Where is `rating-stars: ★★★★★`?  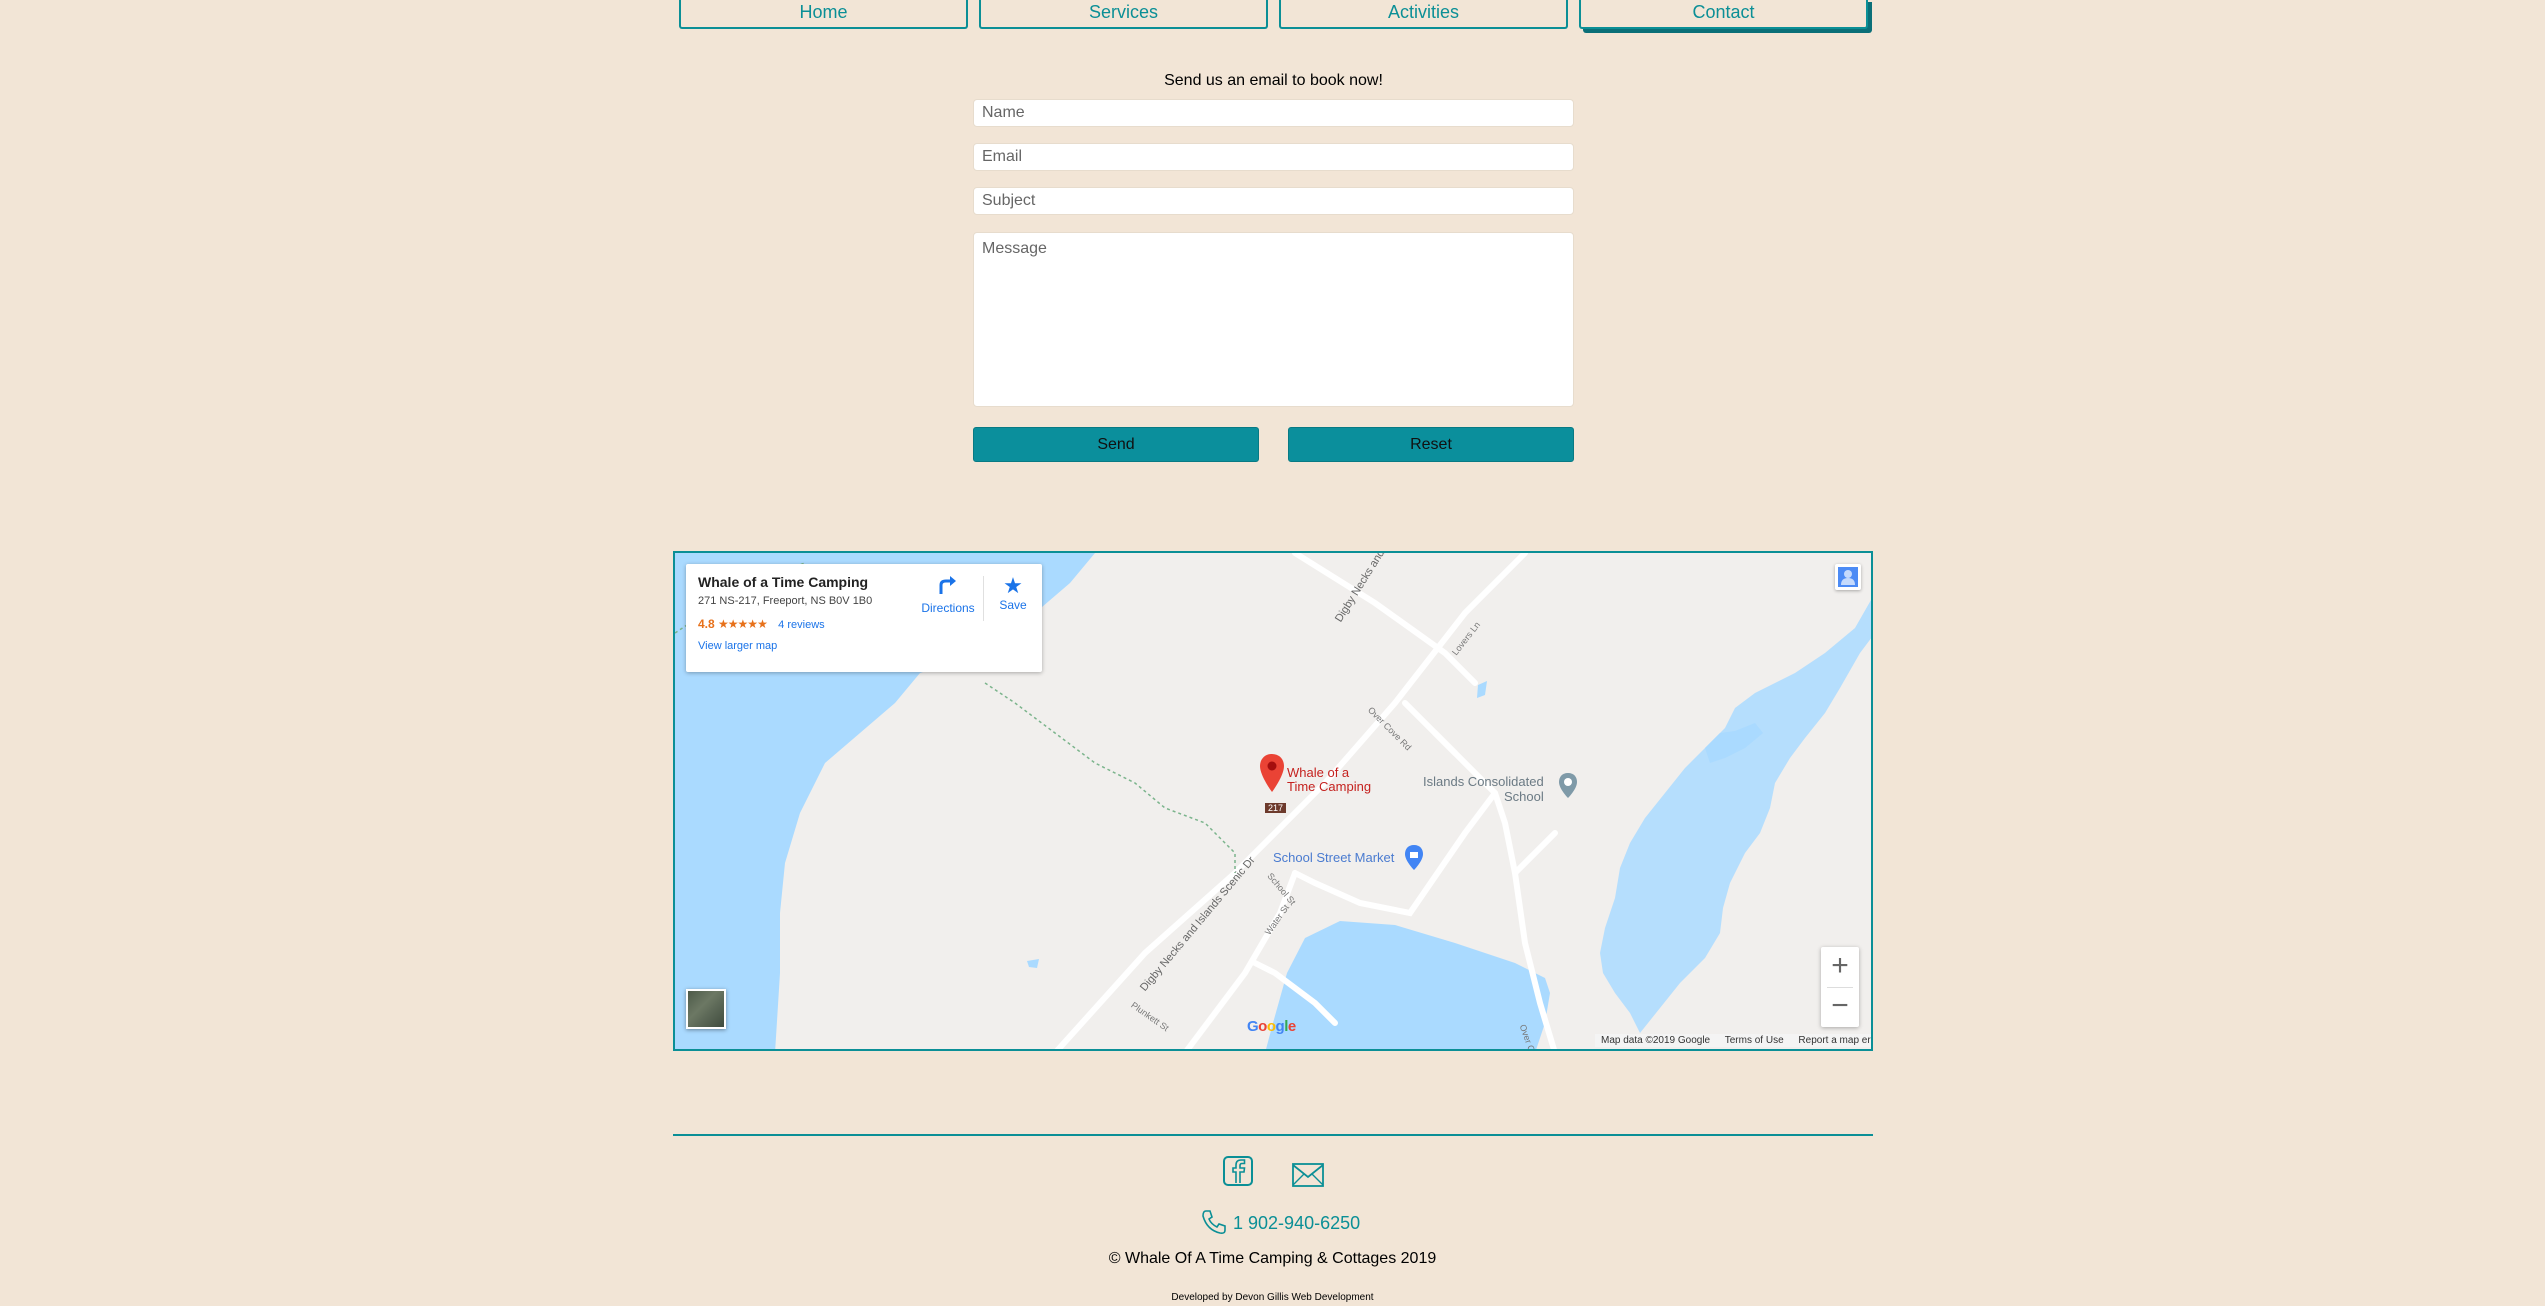
rating-stars: ★★★★★ is located at coordinates (743, 624).